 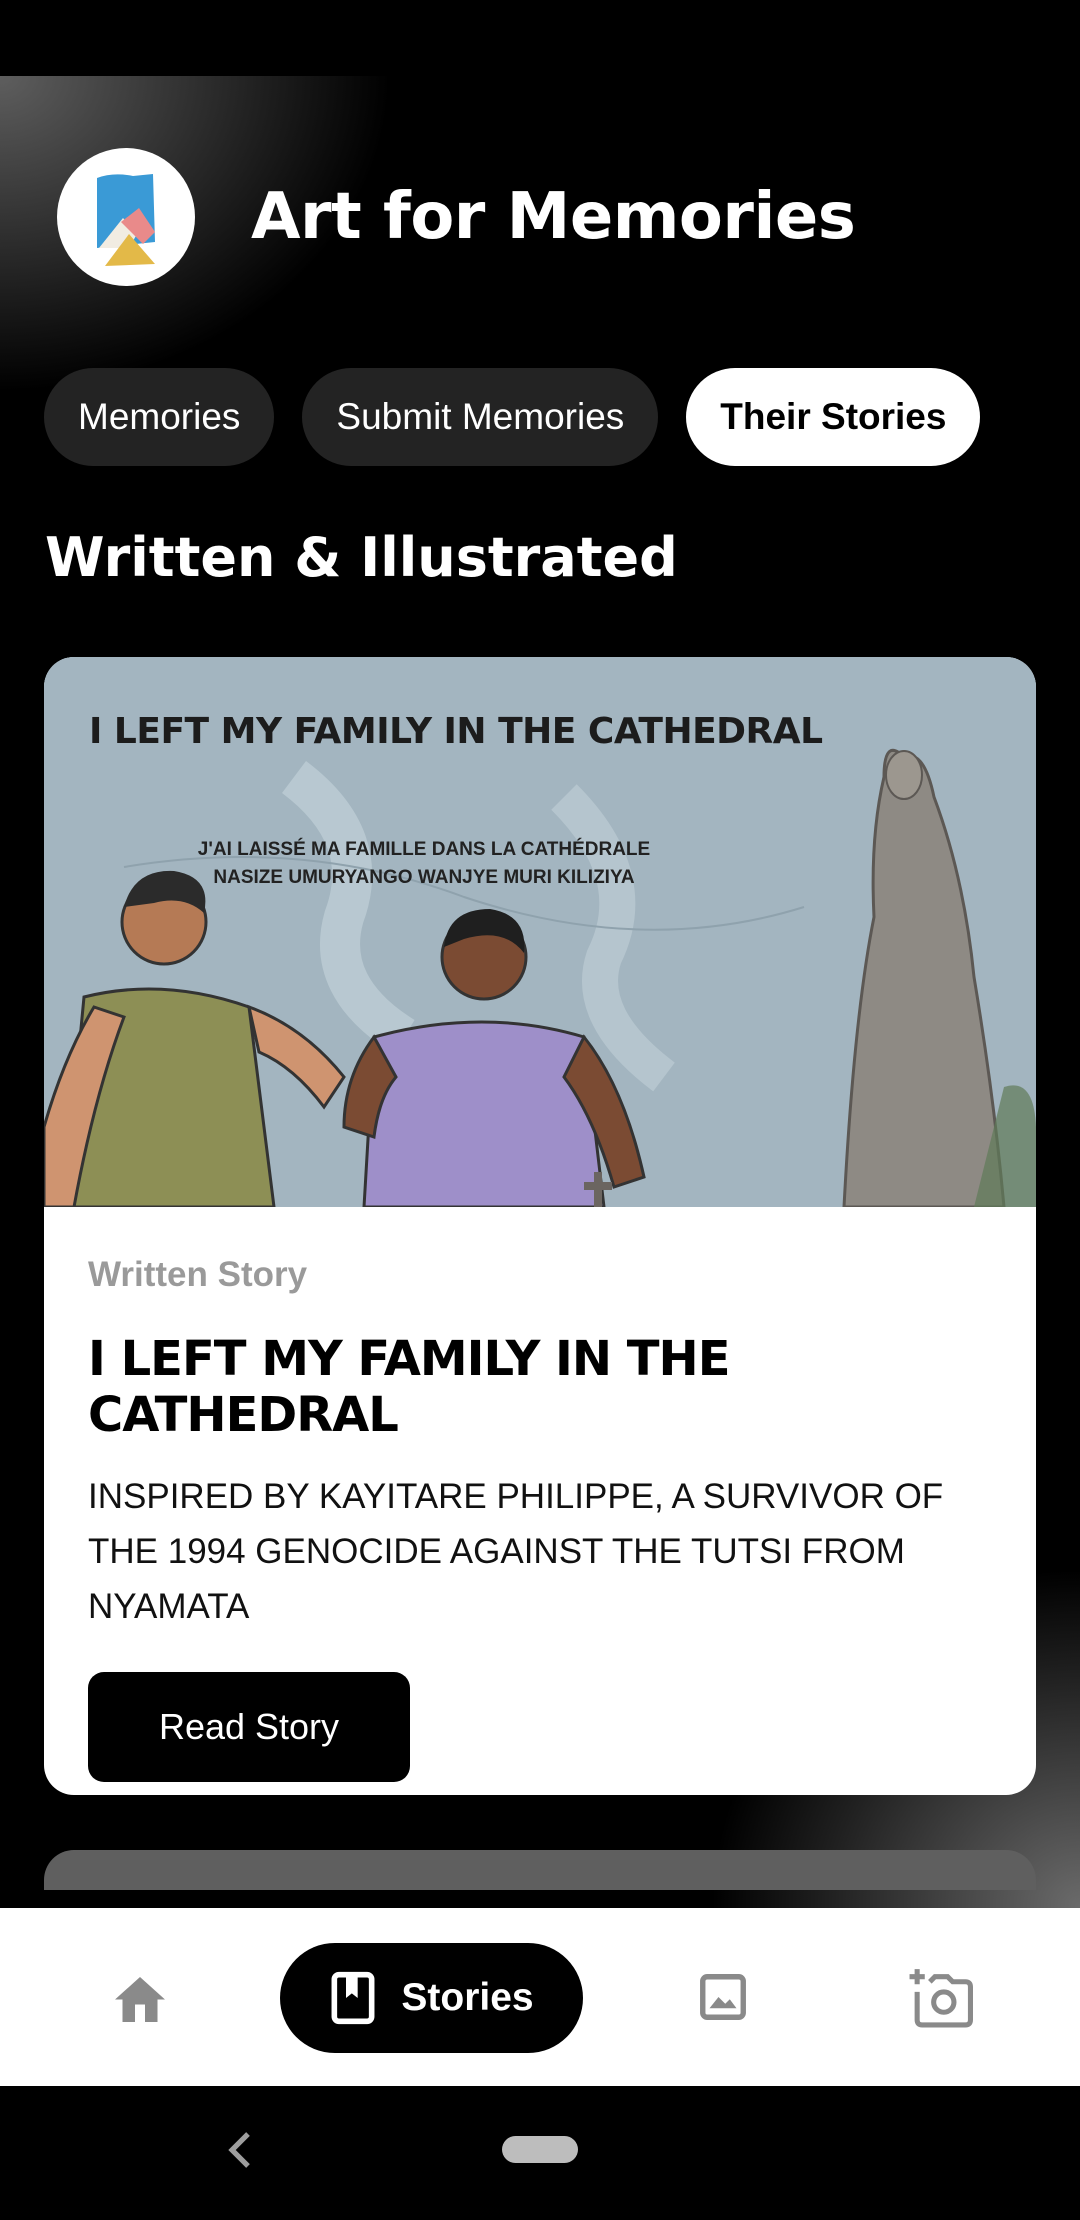 I want to click on nav-home, so click(x=140, y=1997).